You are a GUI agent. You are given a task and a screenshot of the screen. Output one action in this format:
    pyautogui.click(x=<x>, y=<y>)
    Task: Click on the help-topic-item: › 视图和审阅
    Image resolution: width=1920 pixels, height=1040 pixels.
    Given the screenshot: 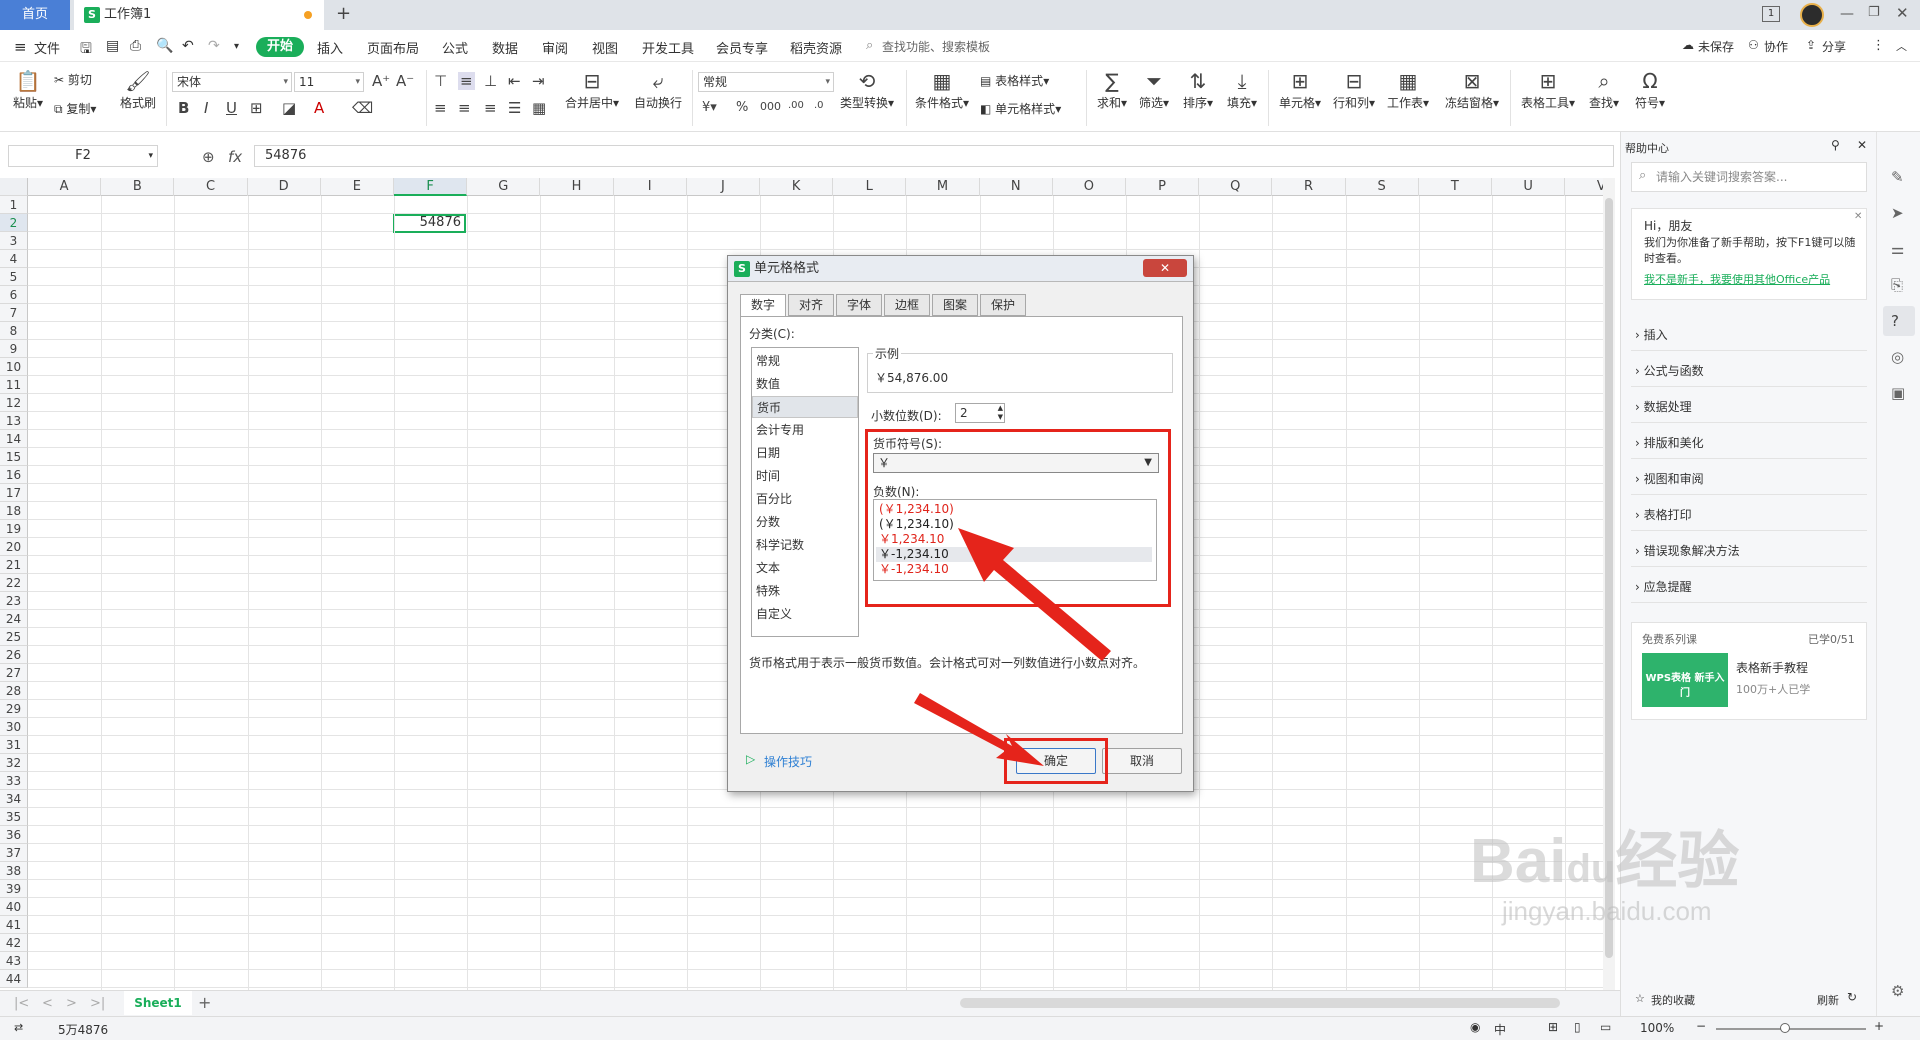 What is the action you would take?
    pyautogui.click(x=1669, y=478)
    